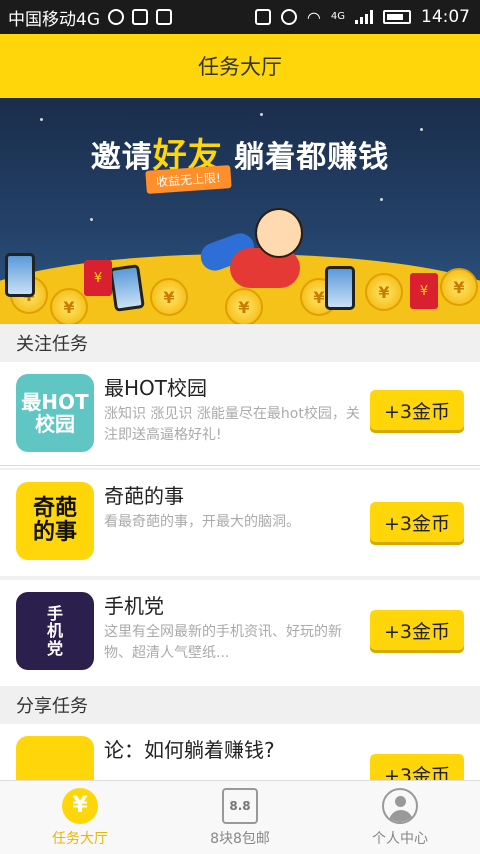 Image resolution: width=480 pixels, height=854 pixels. What do you see at coordinates (240, 17) in the screenshot?
I see `status-bar: 中国移动4G ◠ 4G 14:07` at bounding box center [240, 17].